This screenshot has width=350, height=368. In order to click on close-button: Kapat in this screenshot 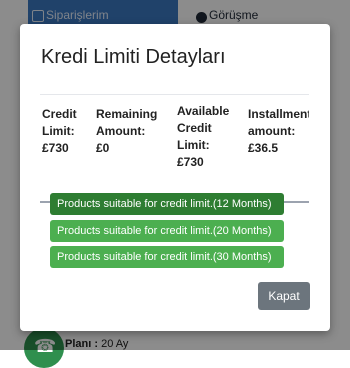, I will do `click(284, 296)`.